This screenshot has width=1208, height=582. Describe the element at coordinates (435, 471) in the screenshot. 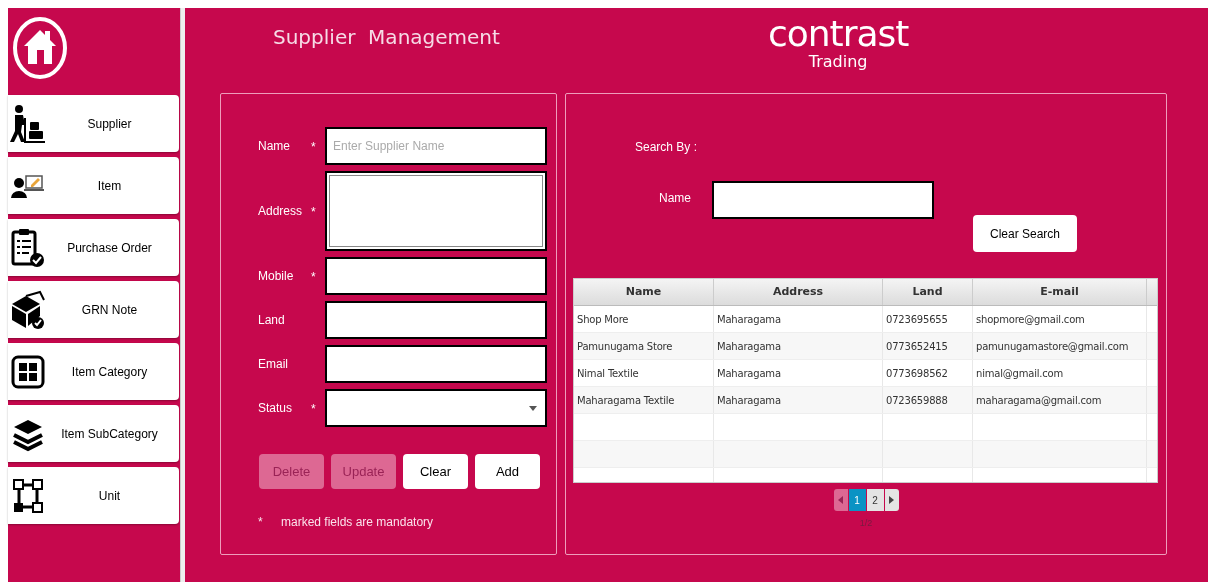

I see `form-button: Clear` at that location.